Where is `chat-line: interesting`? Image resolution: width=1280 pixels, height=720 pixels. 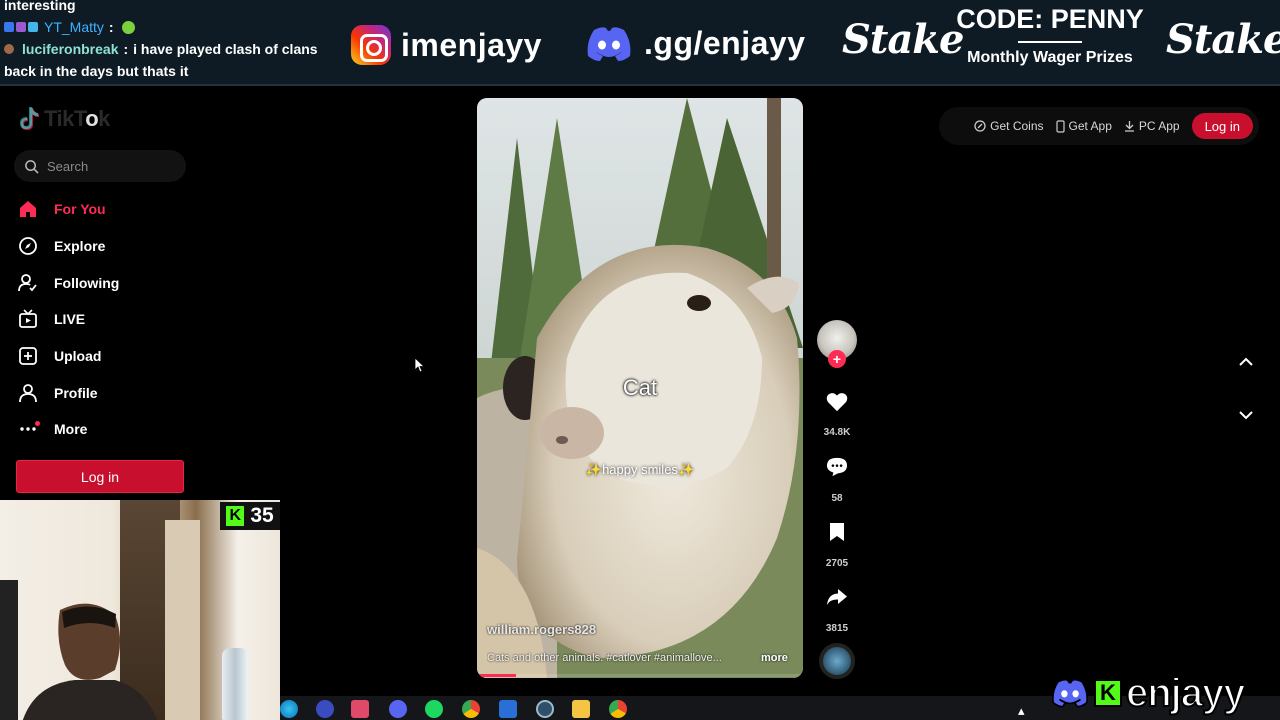 chat-line: interesting is located at coordinates (169, 8).